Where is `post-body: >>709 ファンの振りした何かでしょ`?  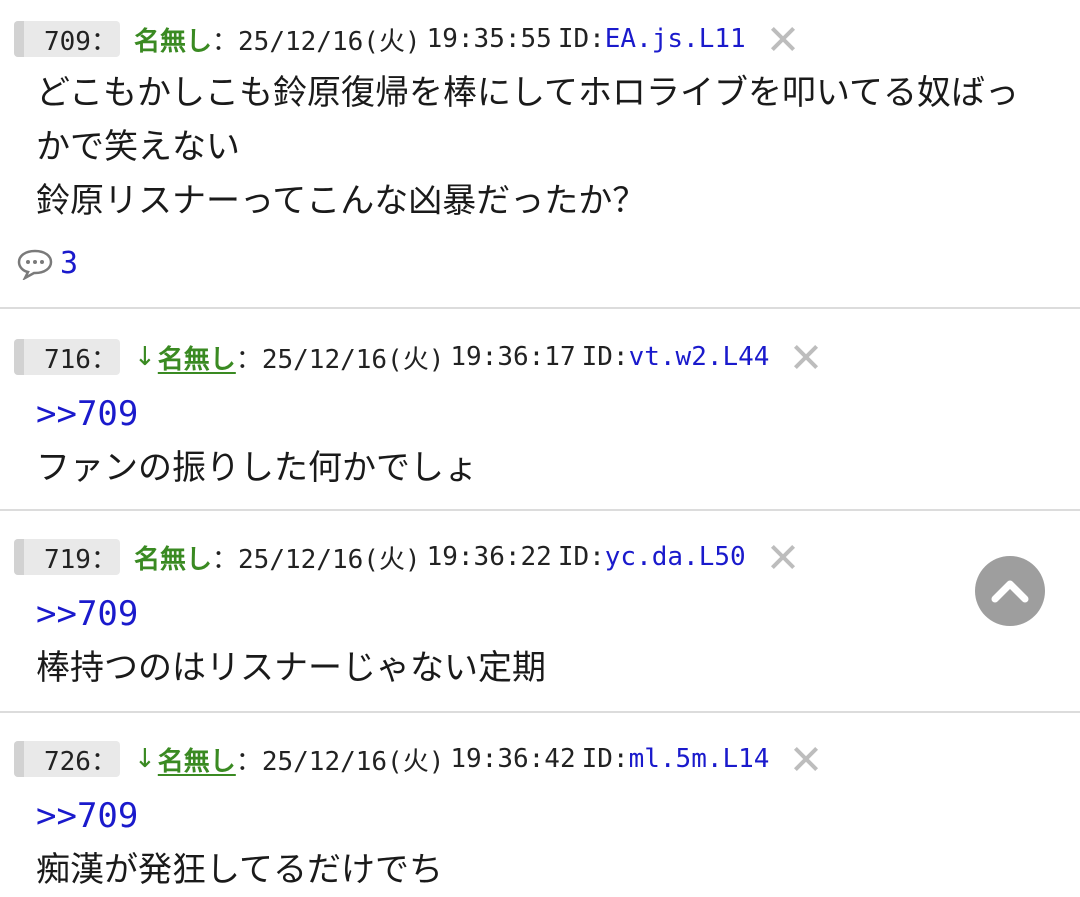
post-body: >>709 ファンの振りした何かでしょ is located at coordinates (257, 441).